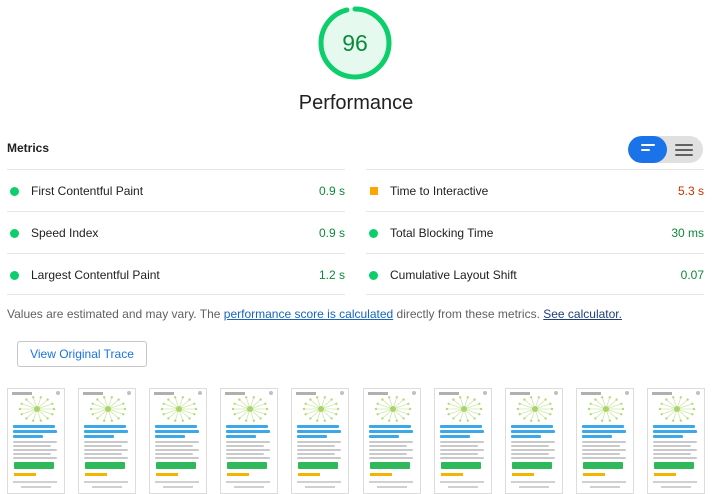  What do you see at coordinates (692, 275) in the screenshot?
I see `metric-value: 0.07` at bounding box center [692, 275].